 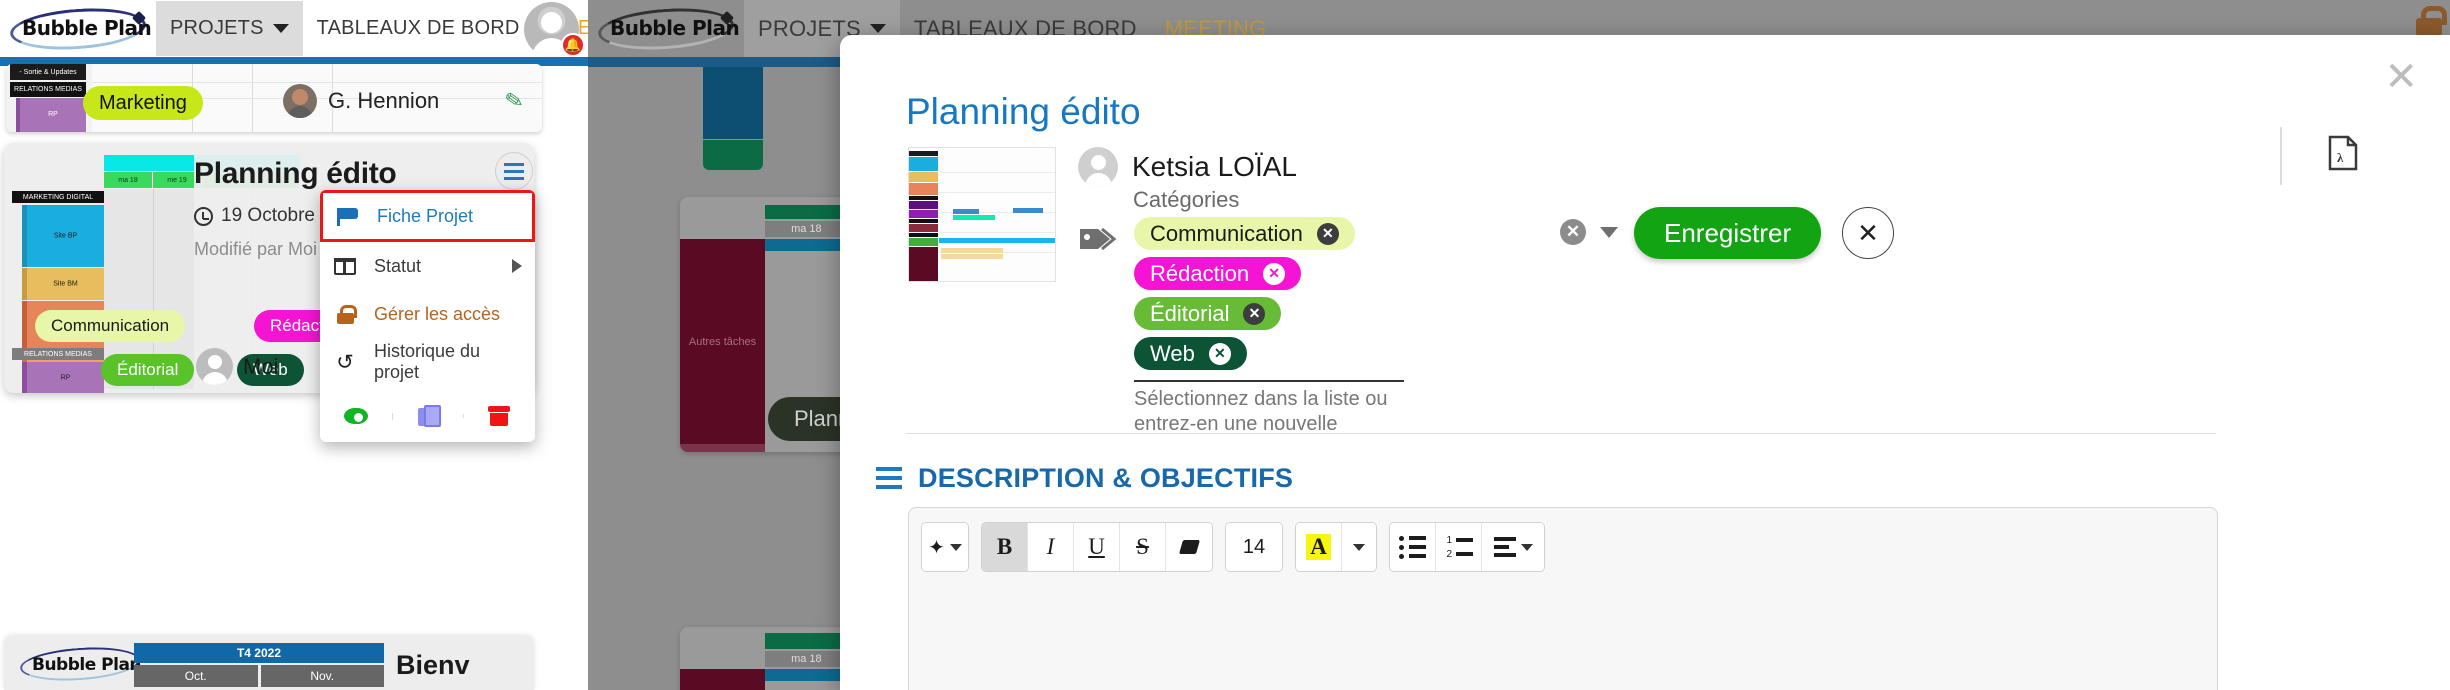 I want to click on gantt-group-label-top: - Sortie & Updates, so click(x=48, y=72).